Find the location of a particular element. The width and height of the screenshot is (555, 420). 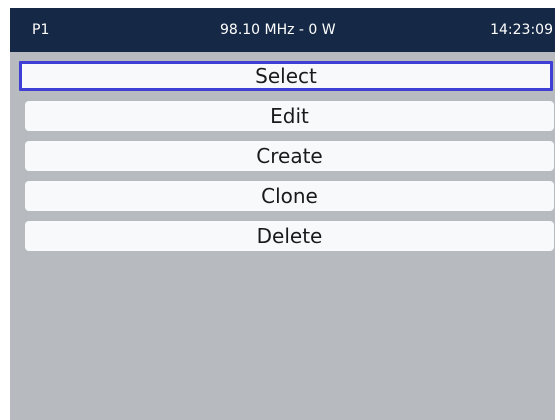

menu-item-label: Edit is located at coordinates (289, 116).